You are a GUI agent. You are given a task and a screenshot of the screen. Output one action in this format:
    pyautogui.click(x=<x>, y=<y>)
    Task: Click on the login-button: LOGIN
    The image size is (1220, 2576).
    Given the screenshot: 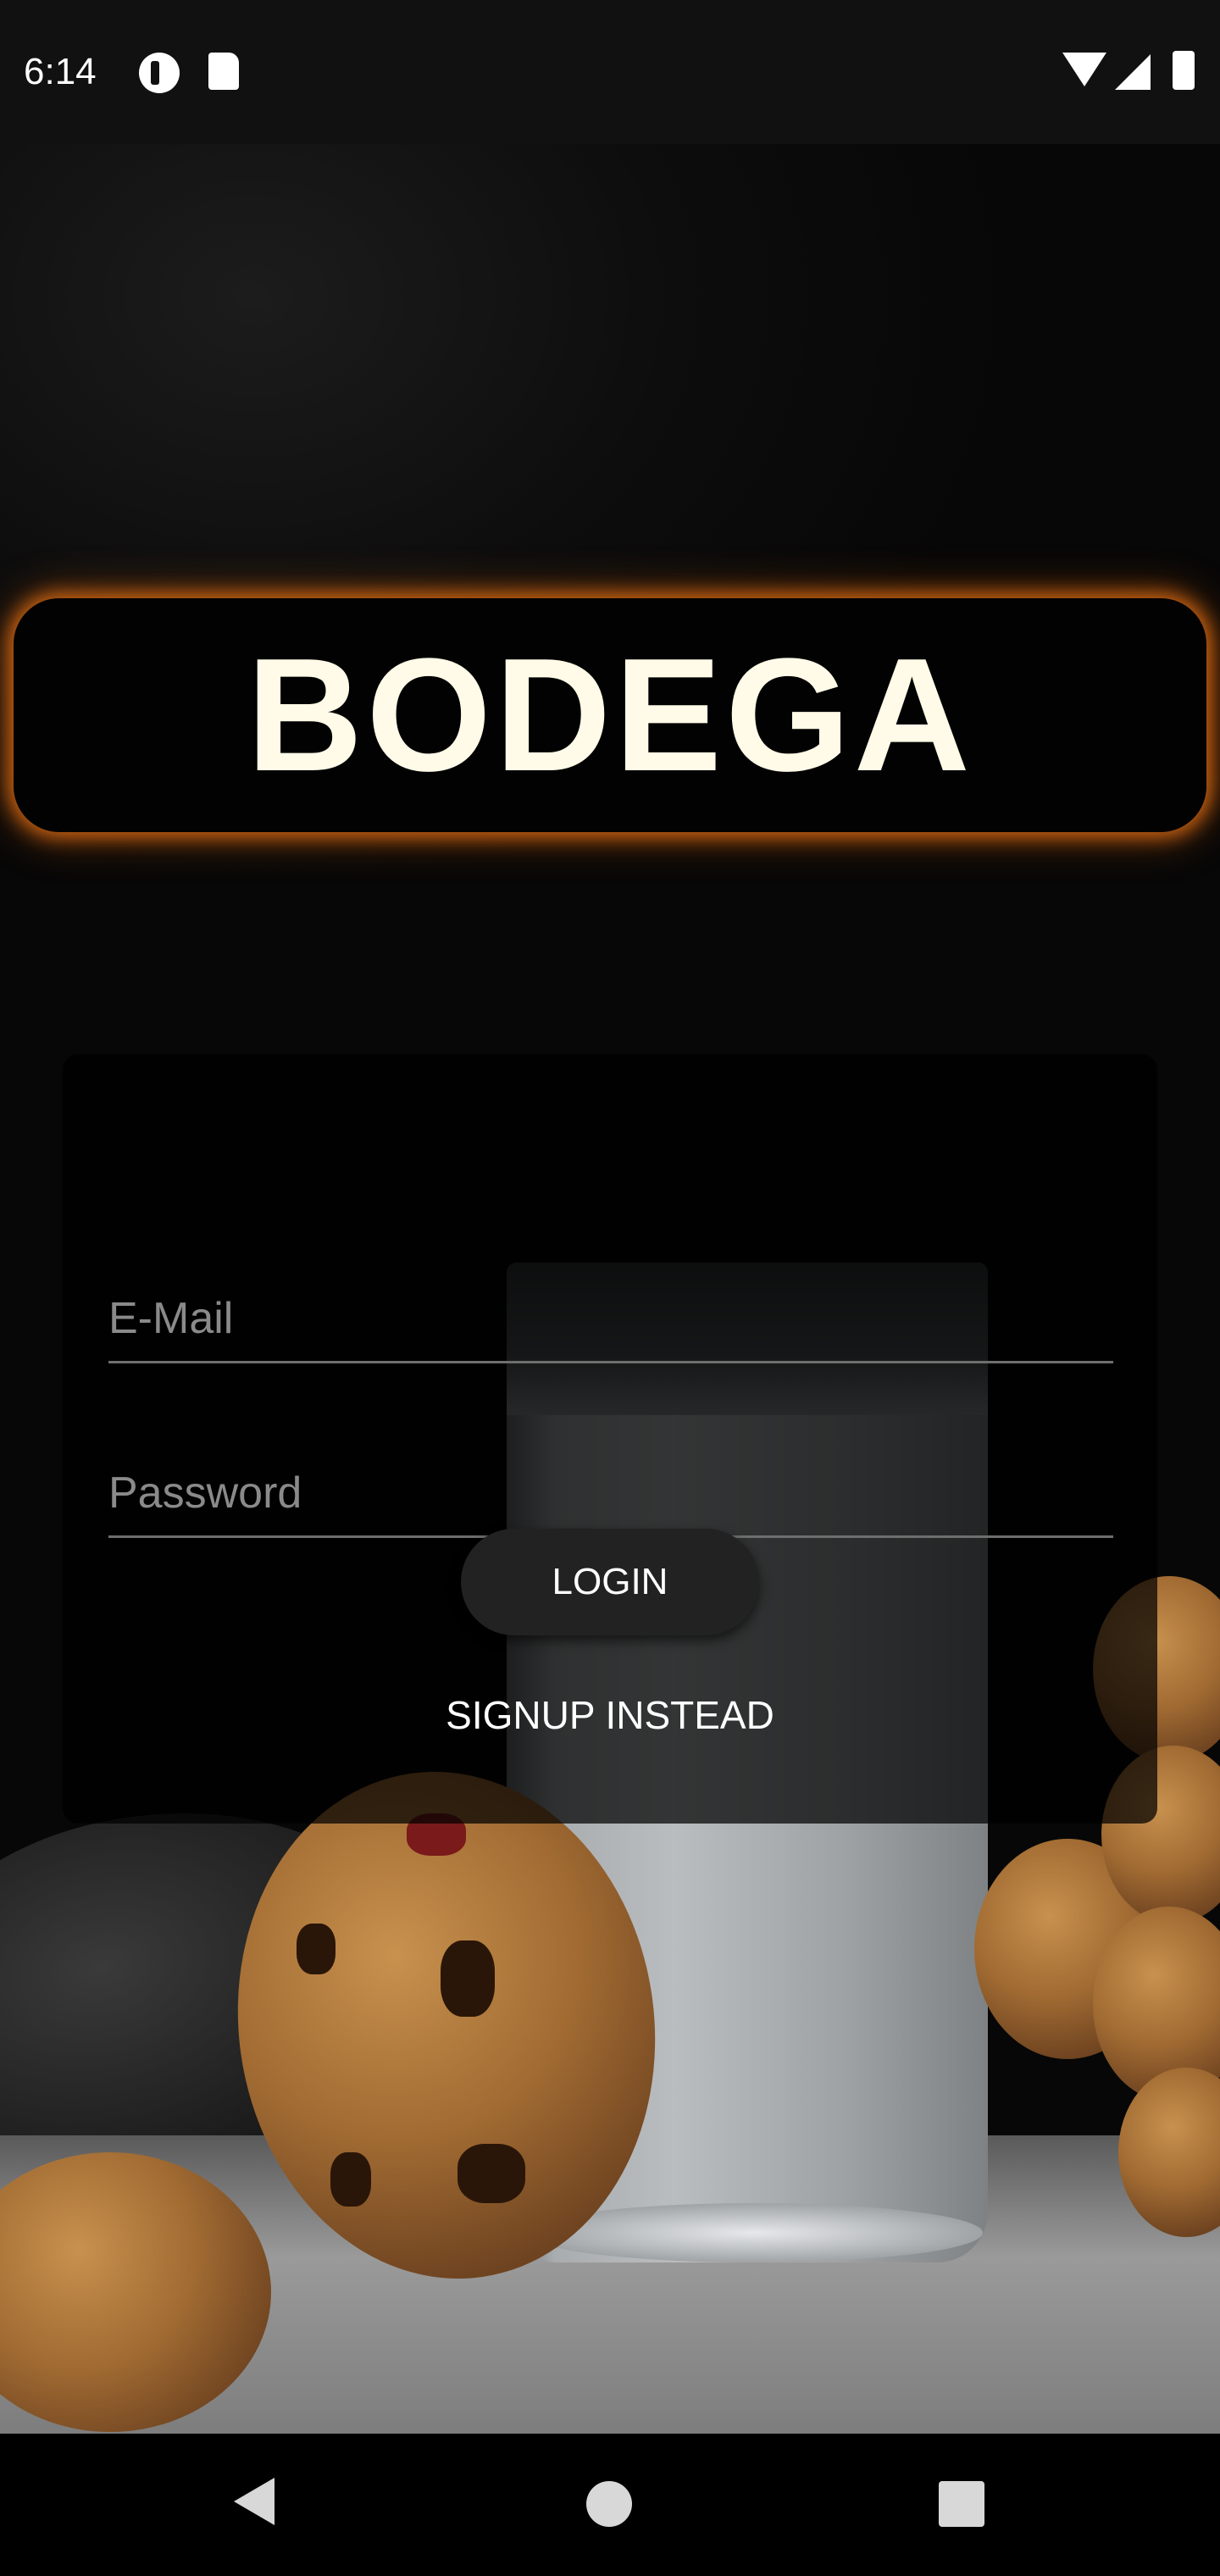 What is the action you would take?
    pyautogui.click(x=610, y=1582)
    